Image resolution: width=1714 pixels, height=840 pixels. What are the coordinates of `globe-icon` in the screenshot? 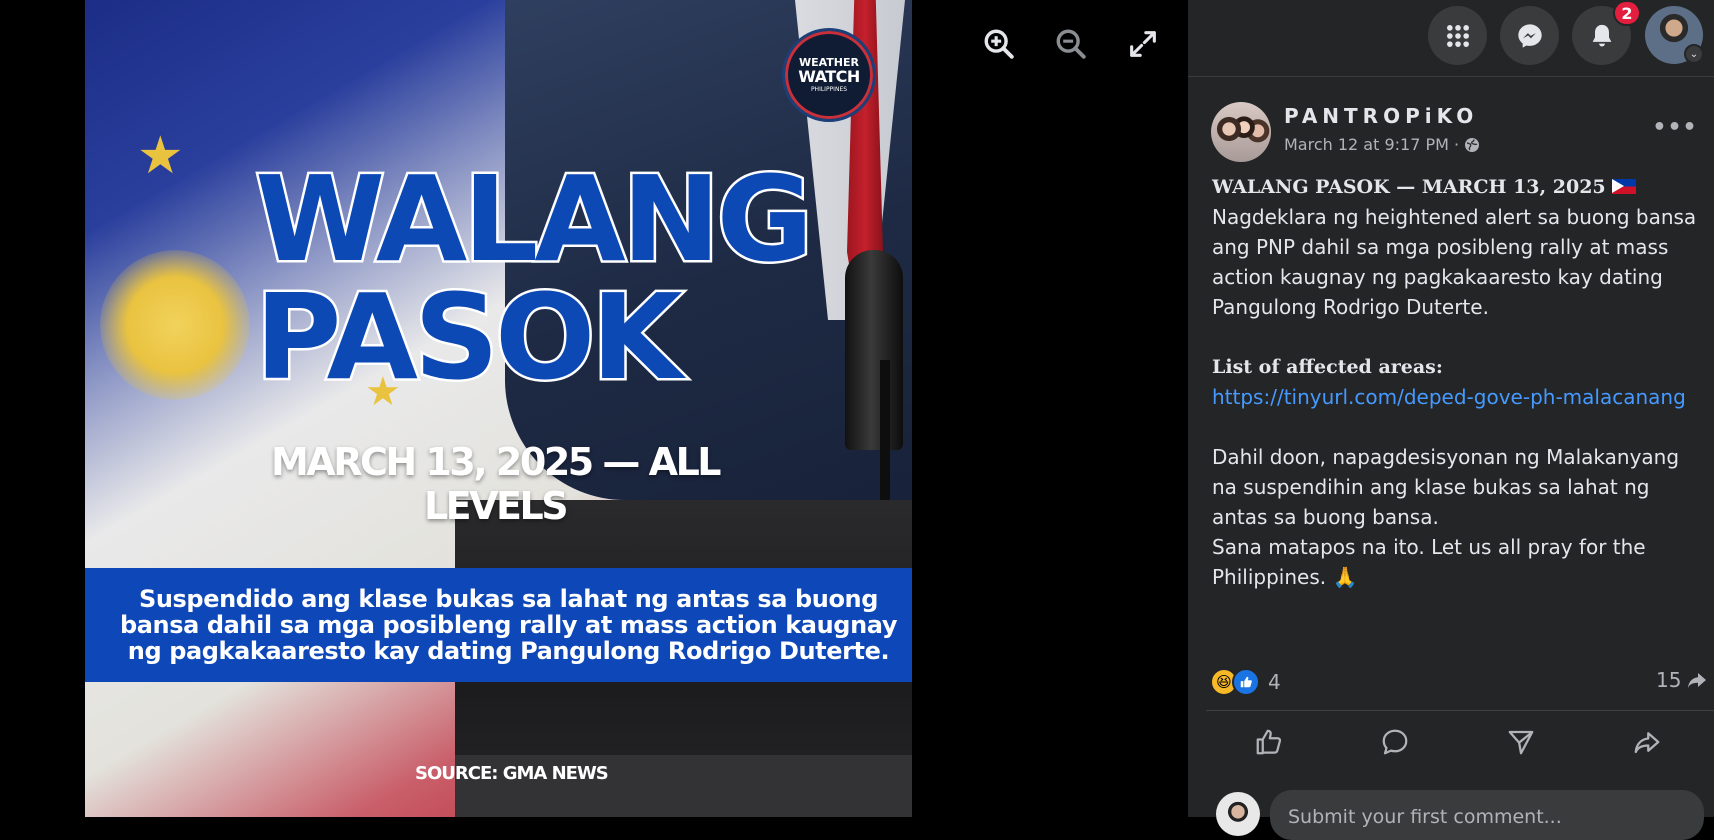 It's located at (1472, 145).